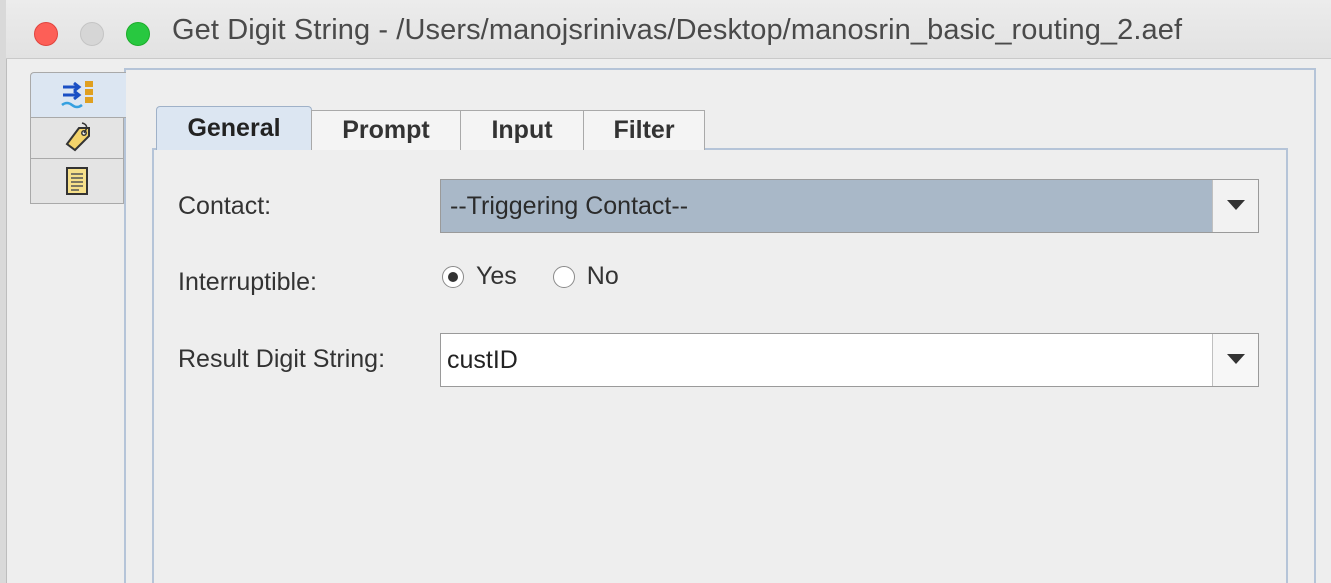  What do you see at coordinates (522, 130) in the screenshot?
I see `tab-input: Input` at bounding box center [522, 130].